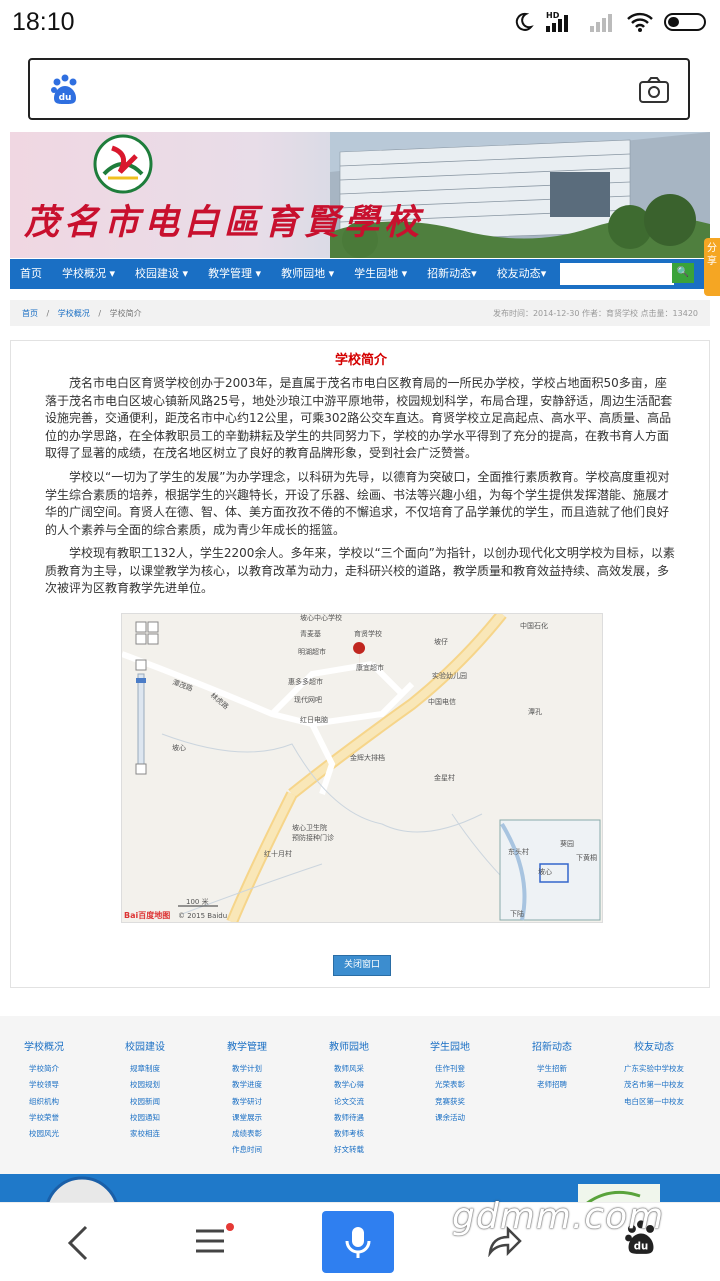  I want to click on battery-icon, so click(686, 24).